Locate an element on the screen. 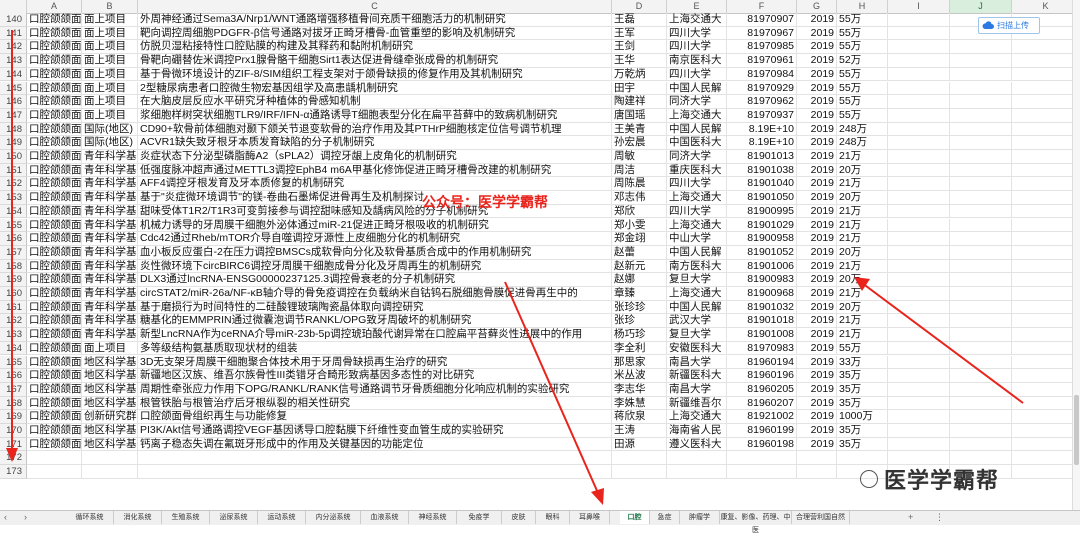 The image size is (1080, 537). cell-c: ACVR1缺失致牙根牙本质发育缺陷的分子机制研究 is located at coordinates (375, 143).